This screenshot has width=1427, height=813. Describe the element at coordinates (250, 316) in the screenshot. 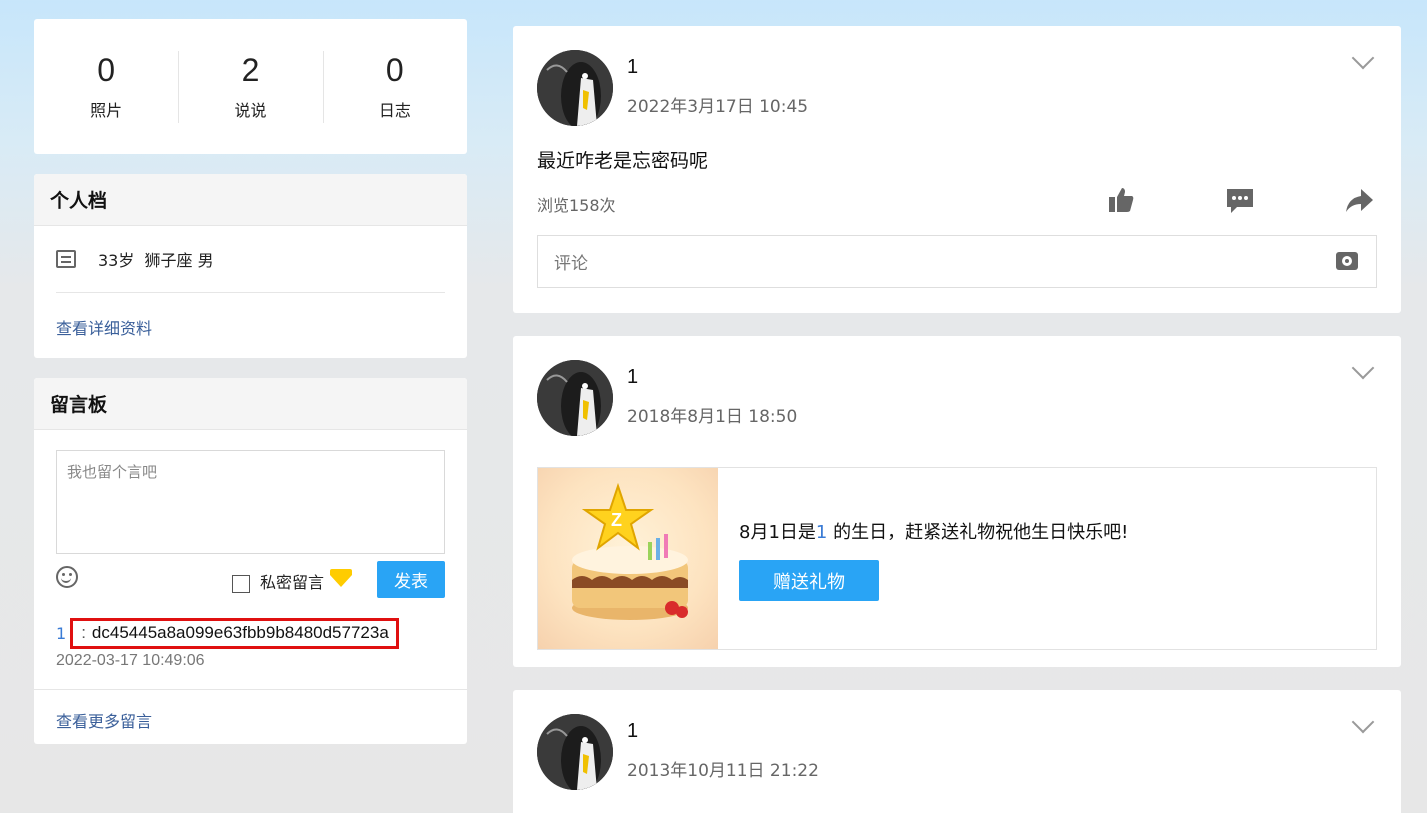

I see `view-details-link: 查看详细资料` at that location.